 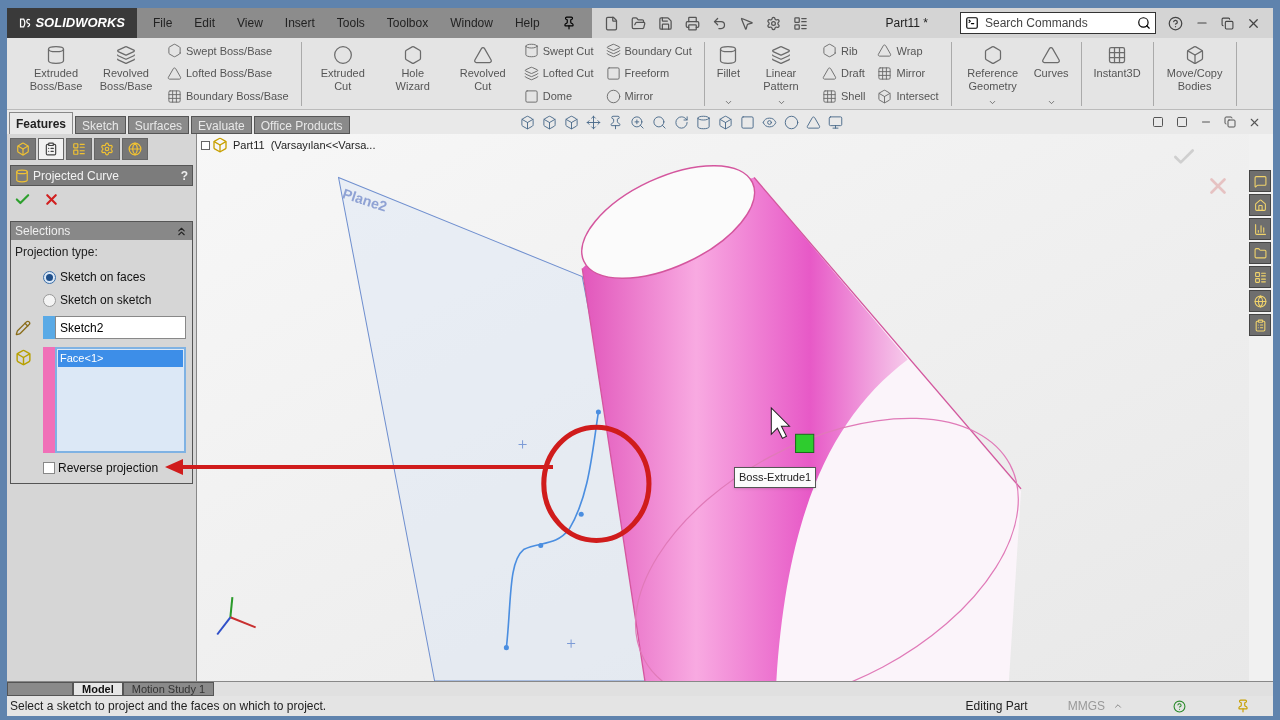 What do you see at coordinates (120, 358) in the screenshot?
I see `list-item: Face<1>` at bounding box center [120, 358].